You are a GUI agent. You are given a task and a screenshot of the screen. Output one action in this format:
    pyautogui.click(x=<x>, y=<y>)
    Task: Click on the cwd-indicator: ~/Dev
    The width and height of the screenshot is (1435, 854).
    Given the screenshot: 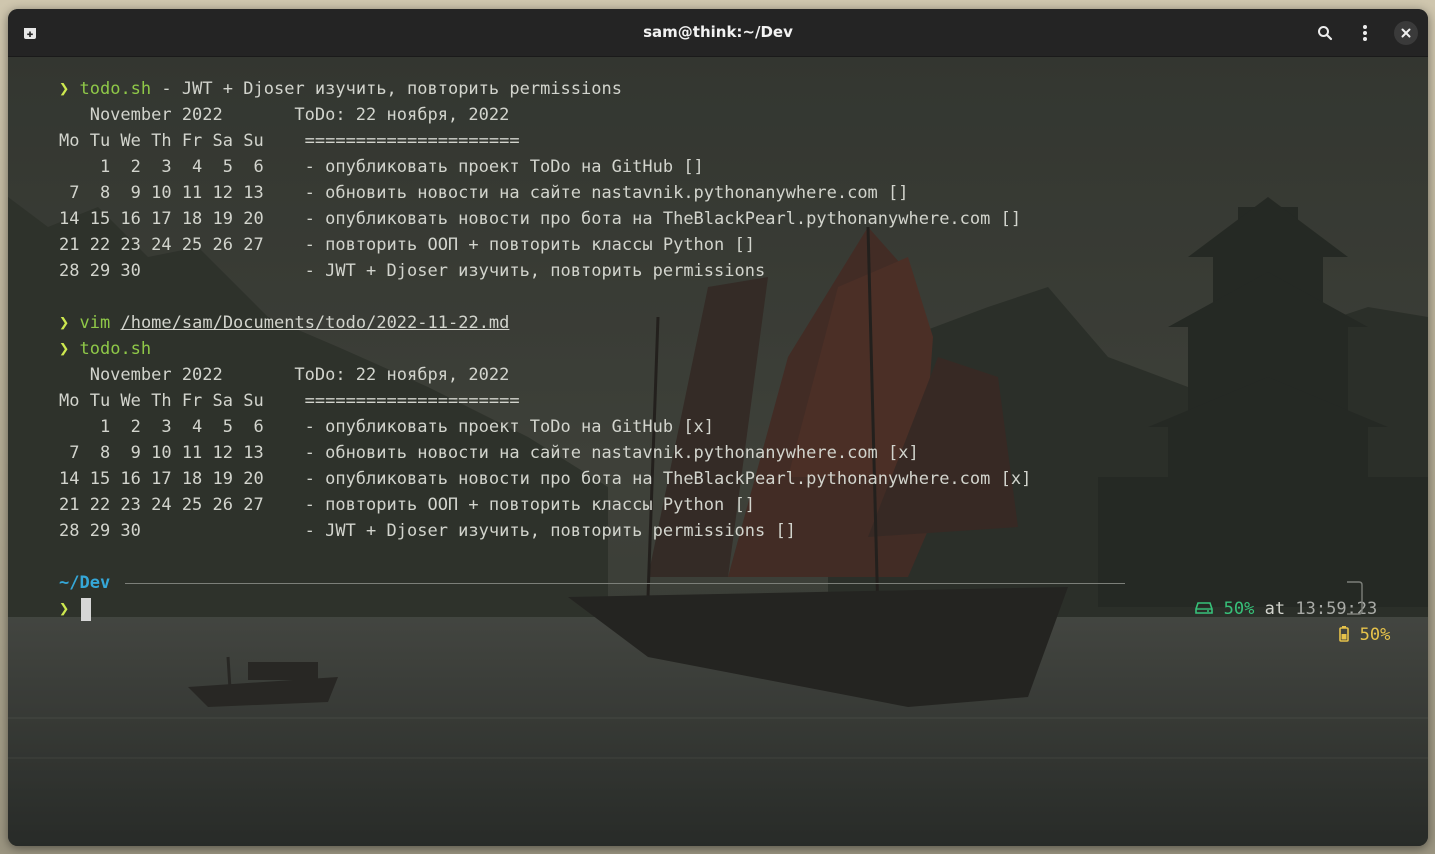 What is the action you would take?
    pyautogui.click(x=84, y=583)
    